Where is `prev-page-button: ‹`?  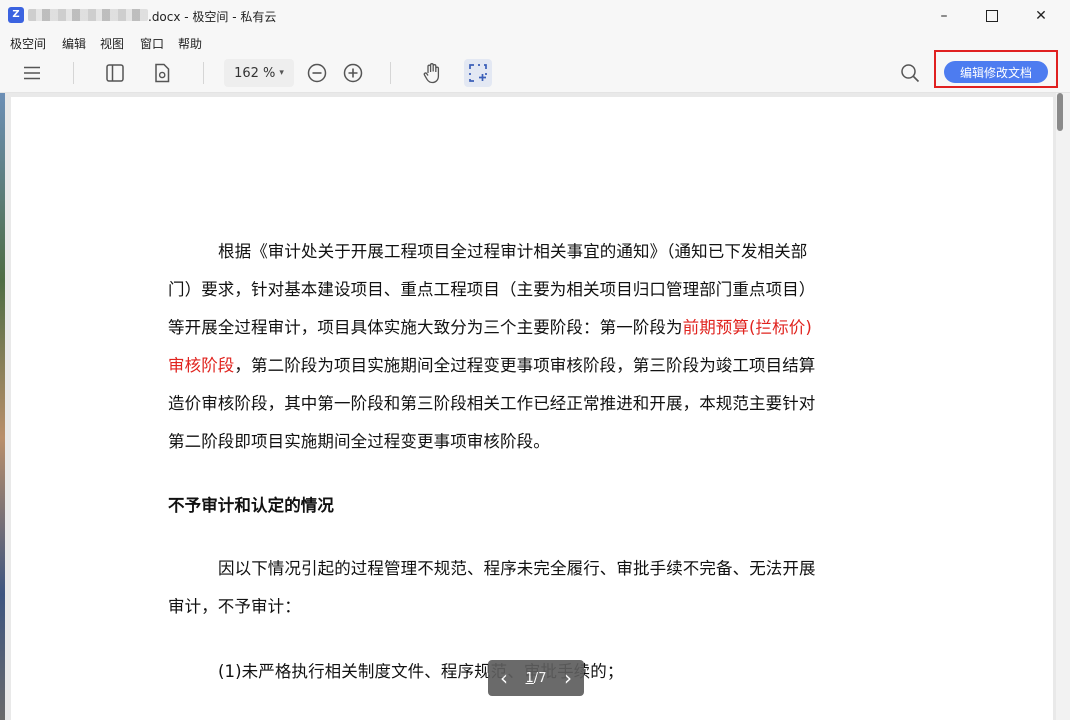 prev-page-button: ‹ is located at coordinates (504, 678).